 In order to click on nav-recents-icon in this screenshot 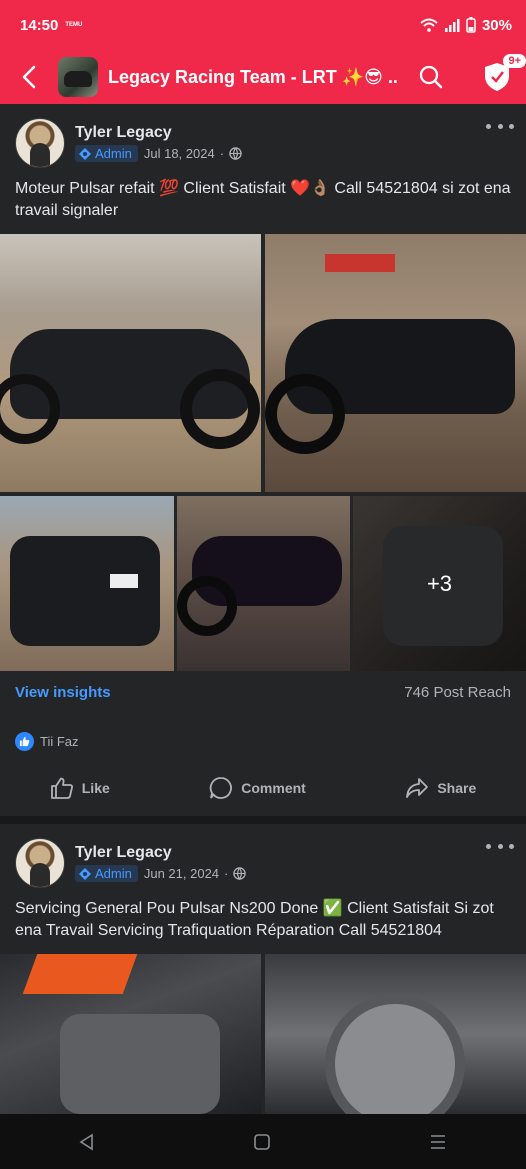, I will do `click(438, 1142)`.